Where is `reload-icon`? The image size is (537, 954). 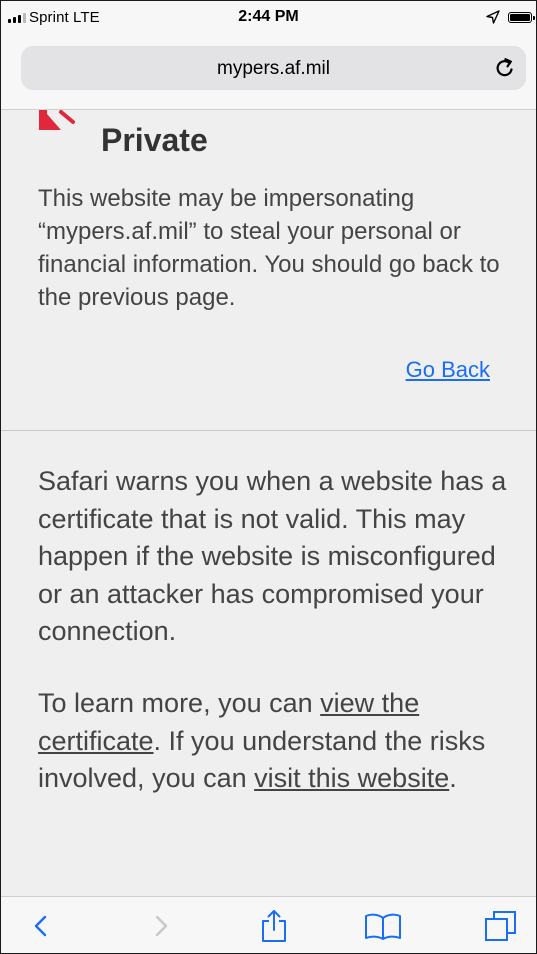
reload-icon is located at coordinates (505, 68).